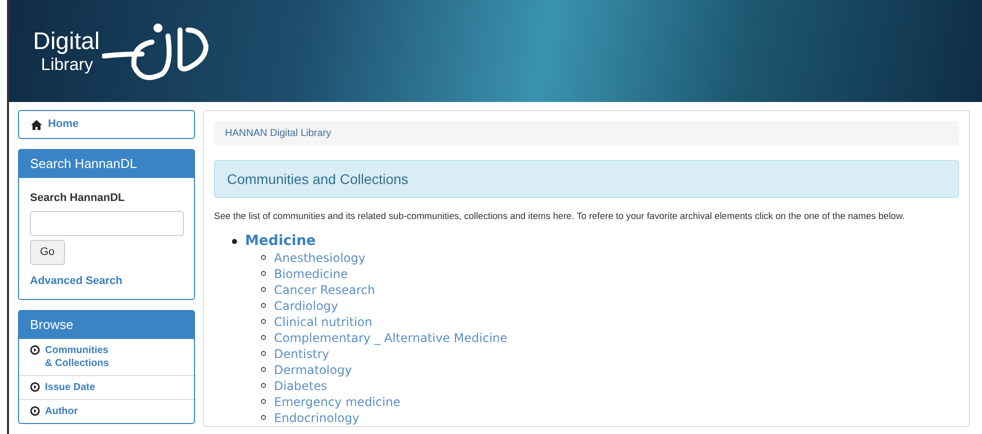 The width and height of the screenshot is (982, 434). Describe the element at coordinates (311, 273) in the screenshot. I see `collection-link: Biomedicine` at that location.